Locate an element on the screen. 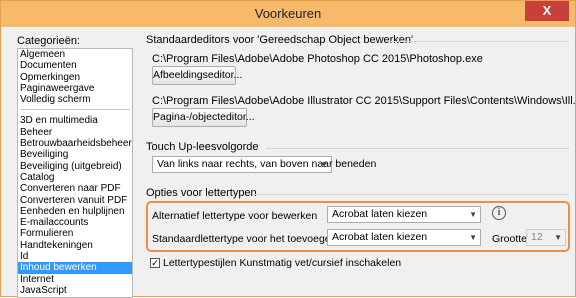 This screenshot has width=576, height=298. category-item: JavaScript is located at coordinates (75, 290).